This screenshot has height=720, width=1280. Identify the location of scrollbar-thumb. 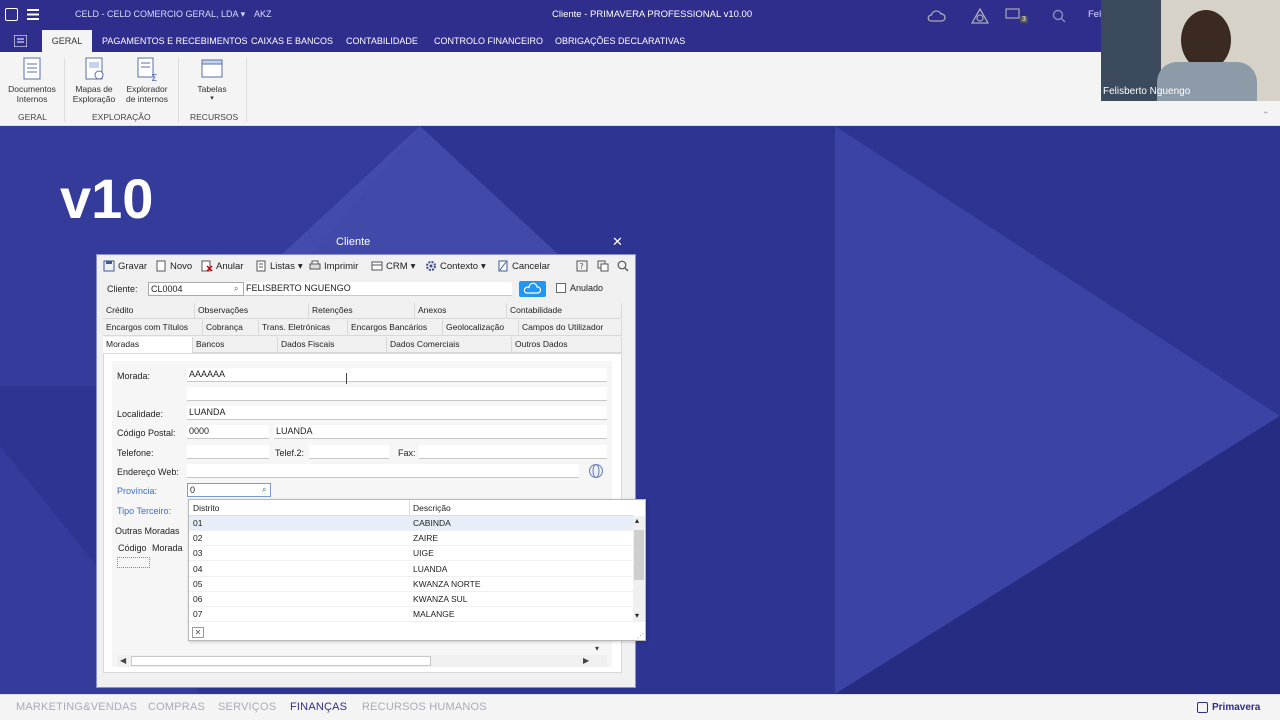
(281, 661).